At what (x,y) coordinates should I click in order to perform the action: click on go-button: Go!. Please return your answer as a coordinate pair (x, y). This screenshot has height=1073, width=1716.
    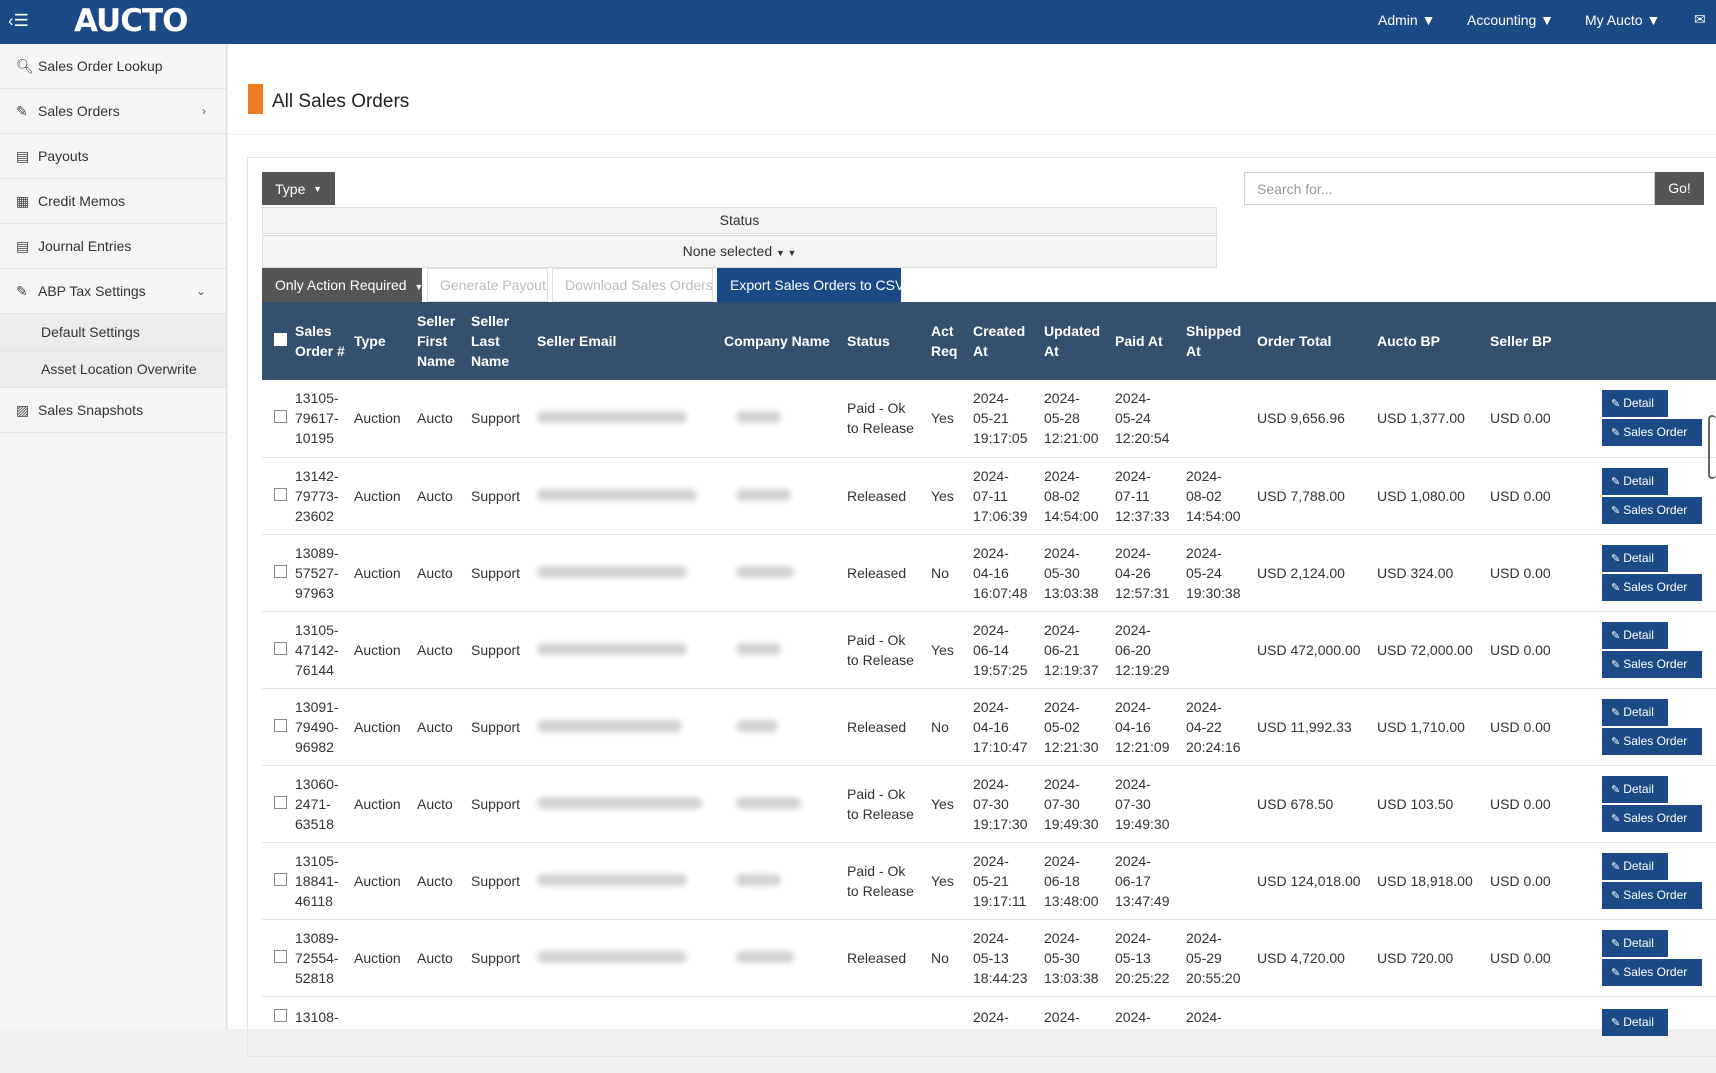
    Looking at the image, I should click on (1679, 188).